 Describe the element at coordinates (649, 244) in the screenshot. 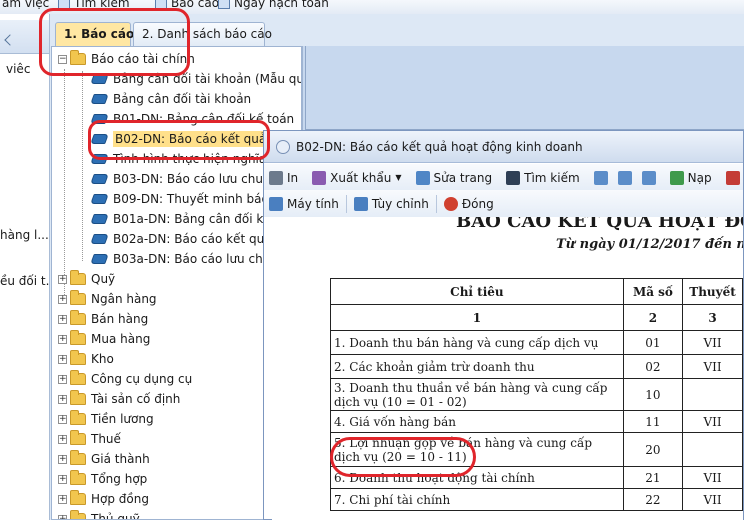

I see `report-date-range: Từ ngày 01/12/2017 đến ngà` at that location.